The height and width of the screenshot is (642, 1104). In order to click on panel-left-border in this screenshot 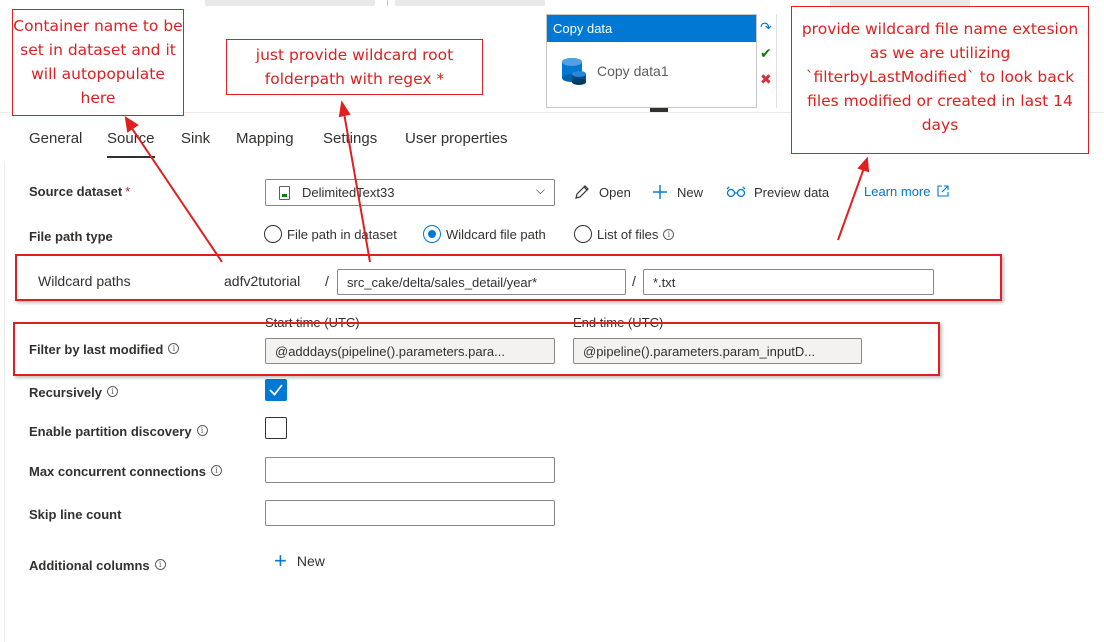, I will do `click(4, 402)`.